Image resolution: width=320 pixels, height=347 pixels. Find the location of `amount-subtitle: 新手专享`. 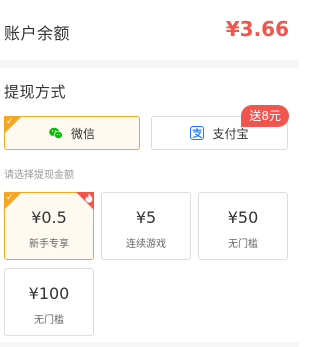

amount-subtitle: 新手专享 is located at coordinates (49, 244).